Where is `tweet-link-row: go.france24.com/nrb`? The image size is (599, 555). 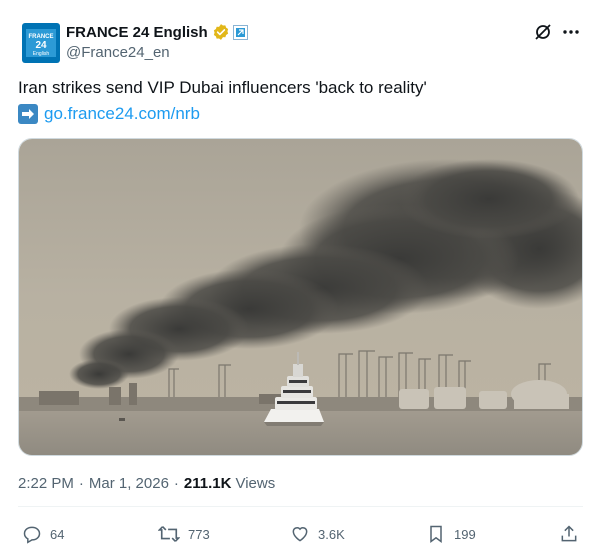 tweet-link-row: go.france24.com/nrb is located at coordinates (109, 114).